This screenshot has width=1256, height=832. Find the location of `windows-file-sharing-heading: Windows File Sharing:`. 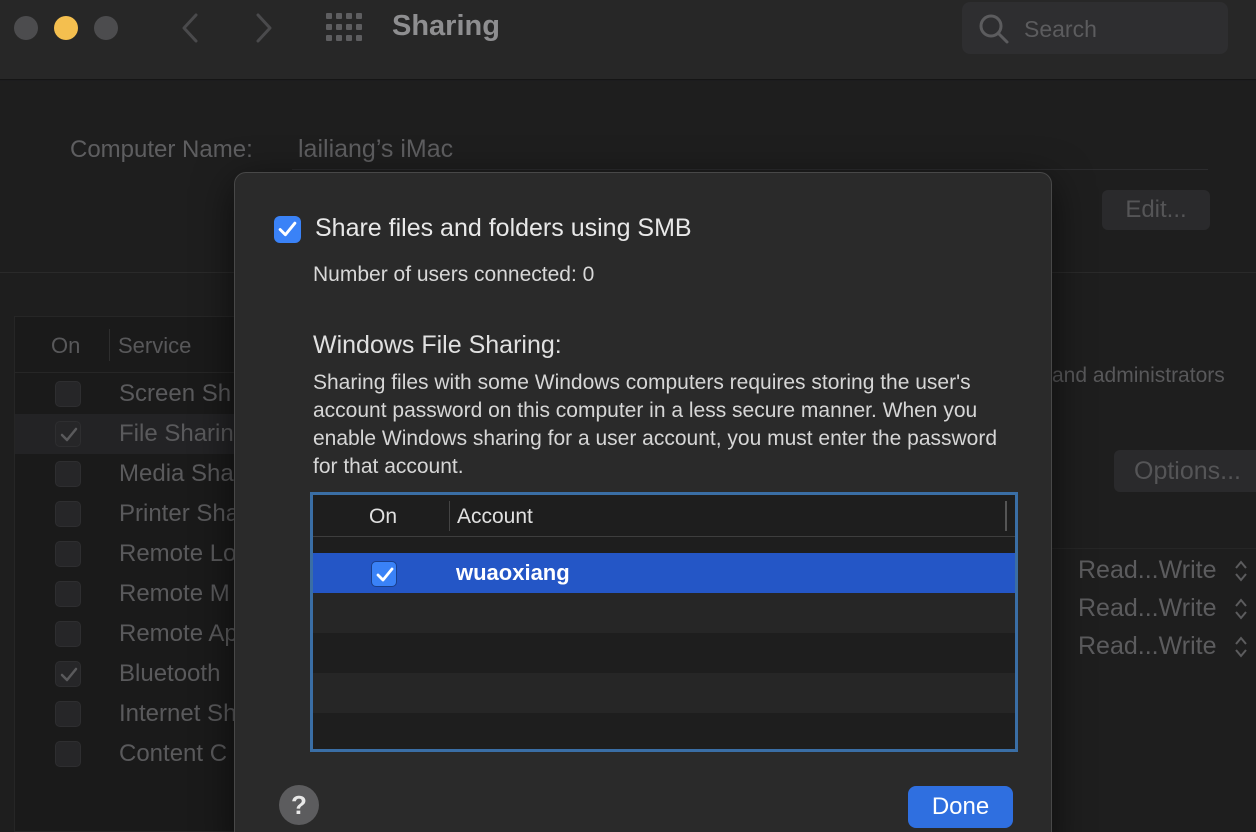

windows-file-sharing-heading: Windows File Sharing: is located at coordinates (437, 345).